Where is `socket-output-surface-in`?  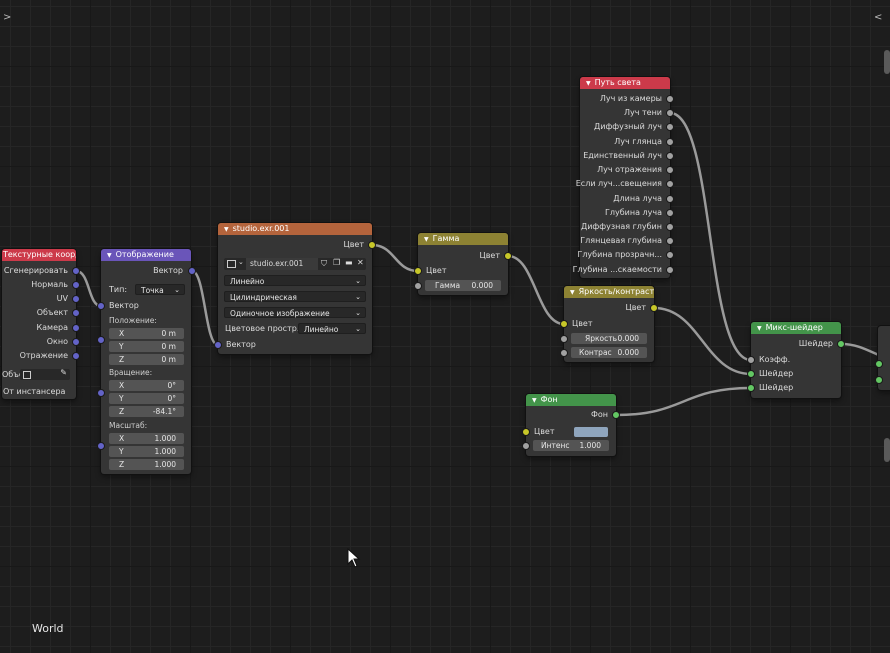
socket-output-surface-in is located at coordinates (879, 364).